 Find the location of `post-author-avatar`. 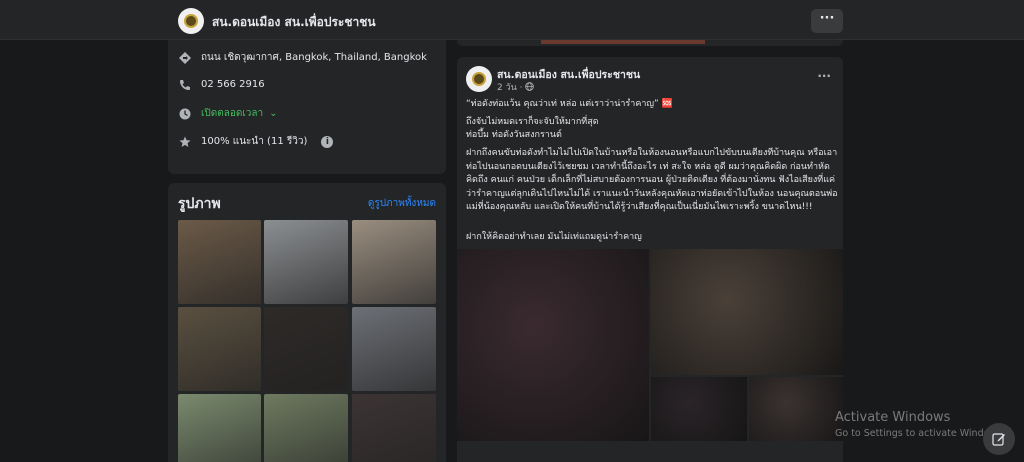

post-author-avatar is located at coordinates (479, 79).